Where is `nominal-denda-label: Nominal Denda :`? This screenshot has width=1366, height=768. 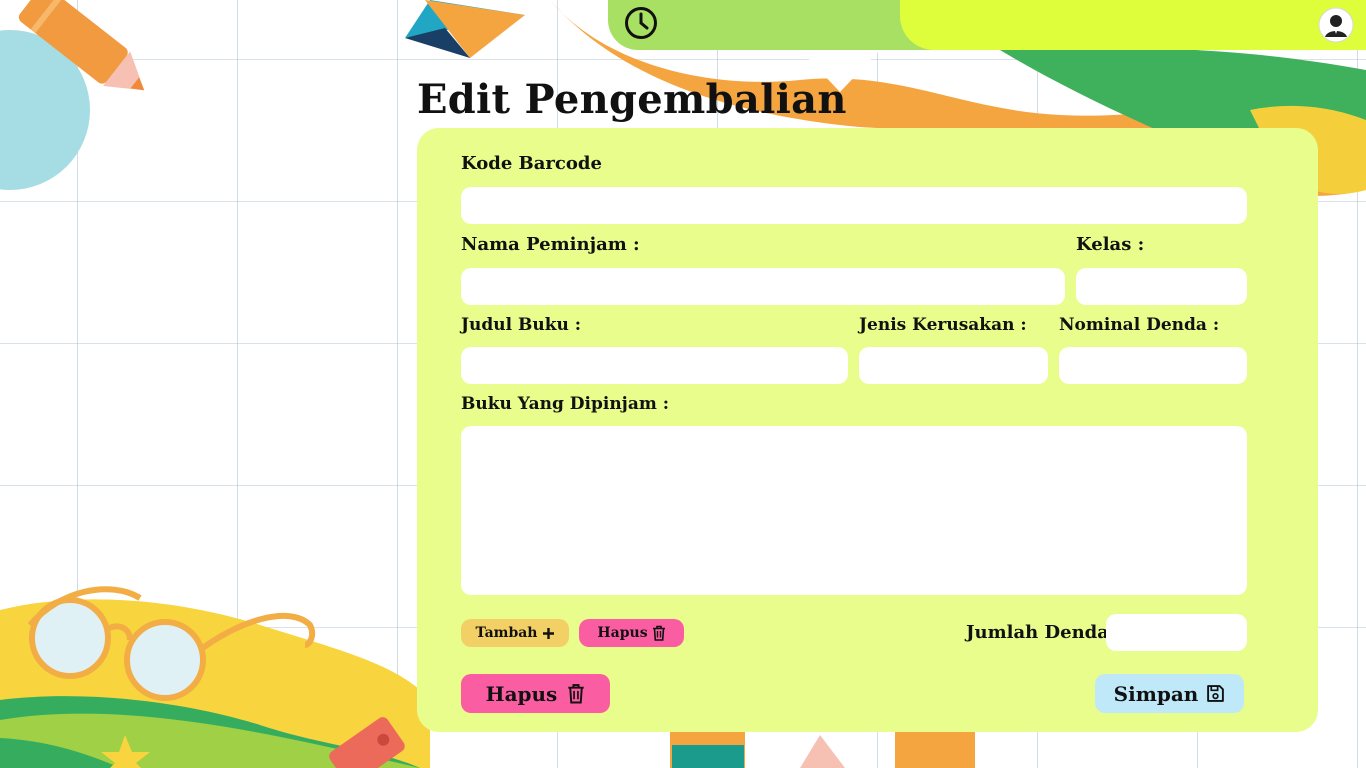
nominal-denda-label: Nominal Denda : is located at coordinates (1139, 325).